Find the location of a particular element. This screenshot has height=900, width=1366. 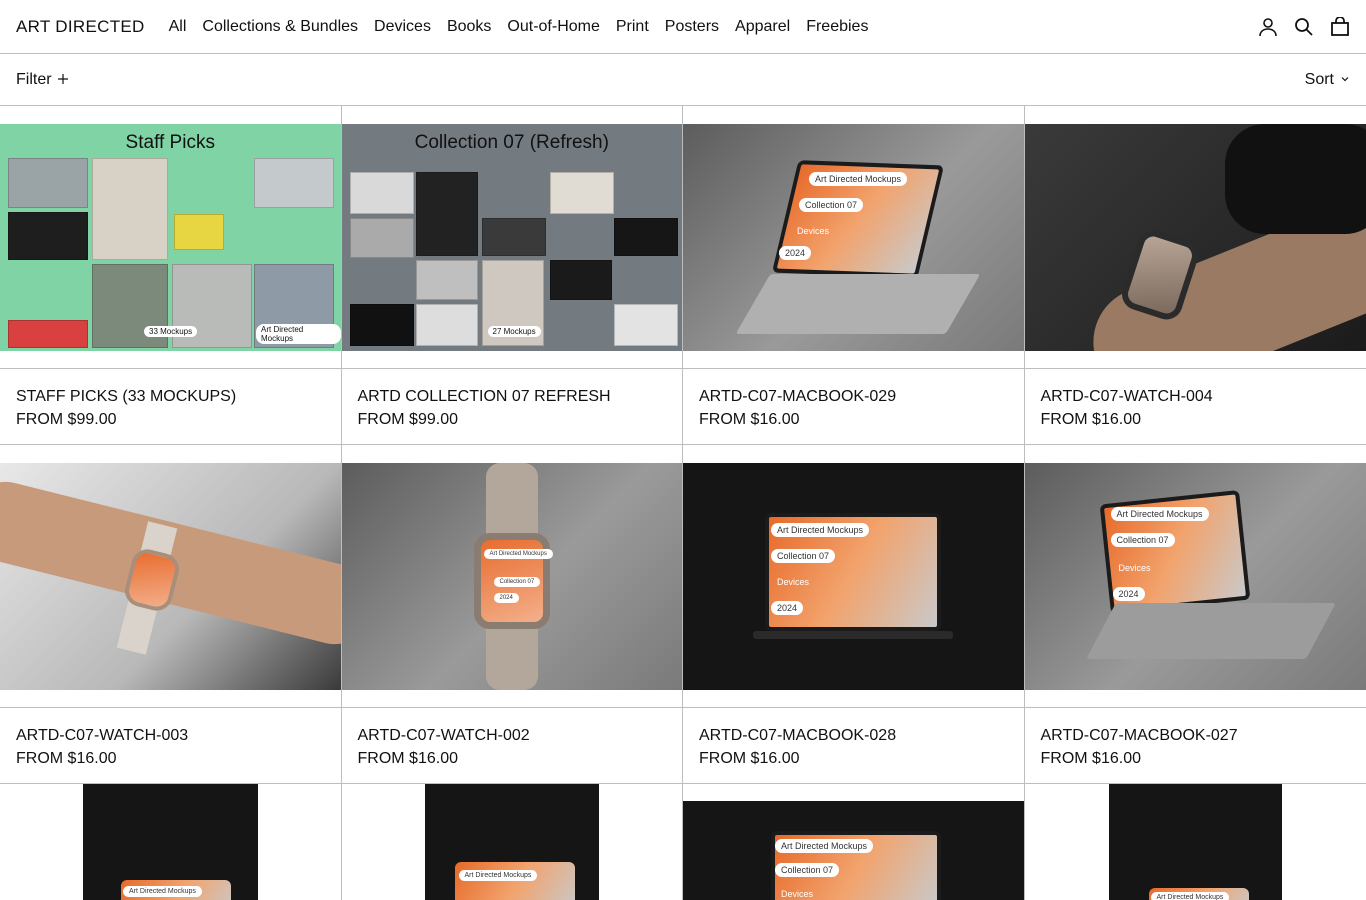

product-info: ARTD-C07-WATCH-002 FROM $16.00 is located at coordinates (512, 745).